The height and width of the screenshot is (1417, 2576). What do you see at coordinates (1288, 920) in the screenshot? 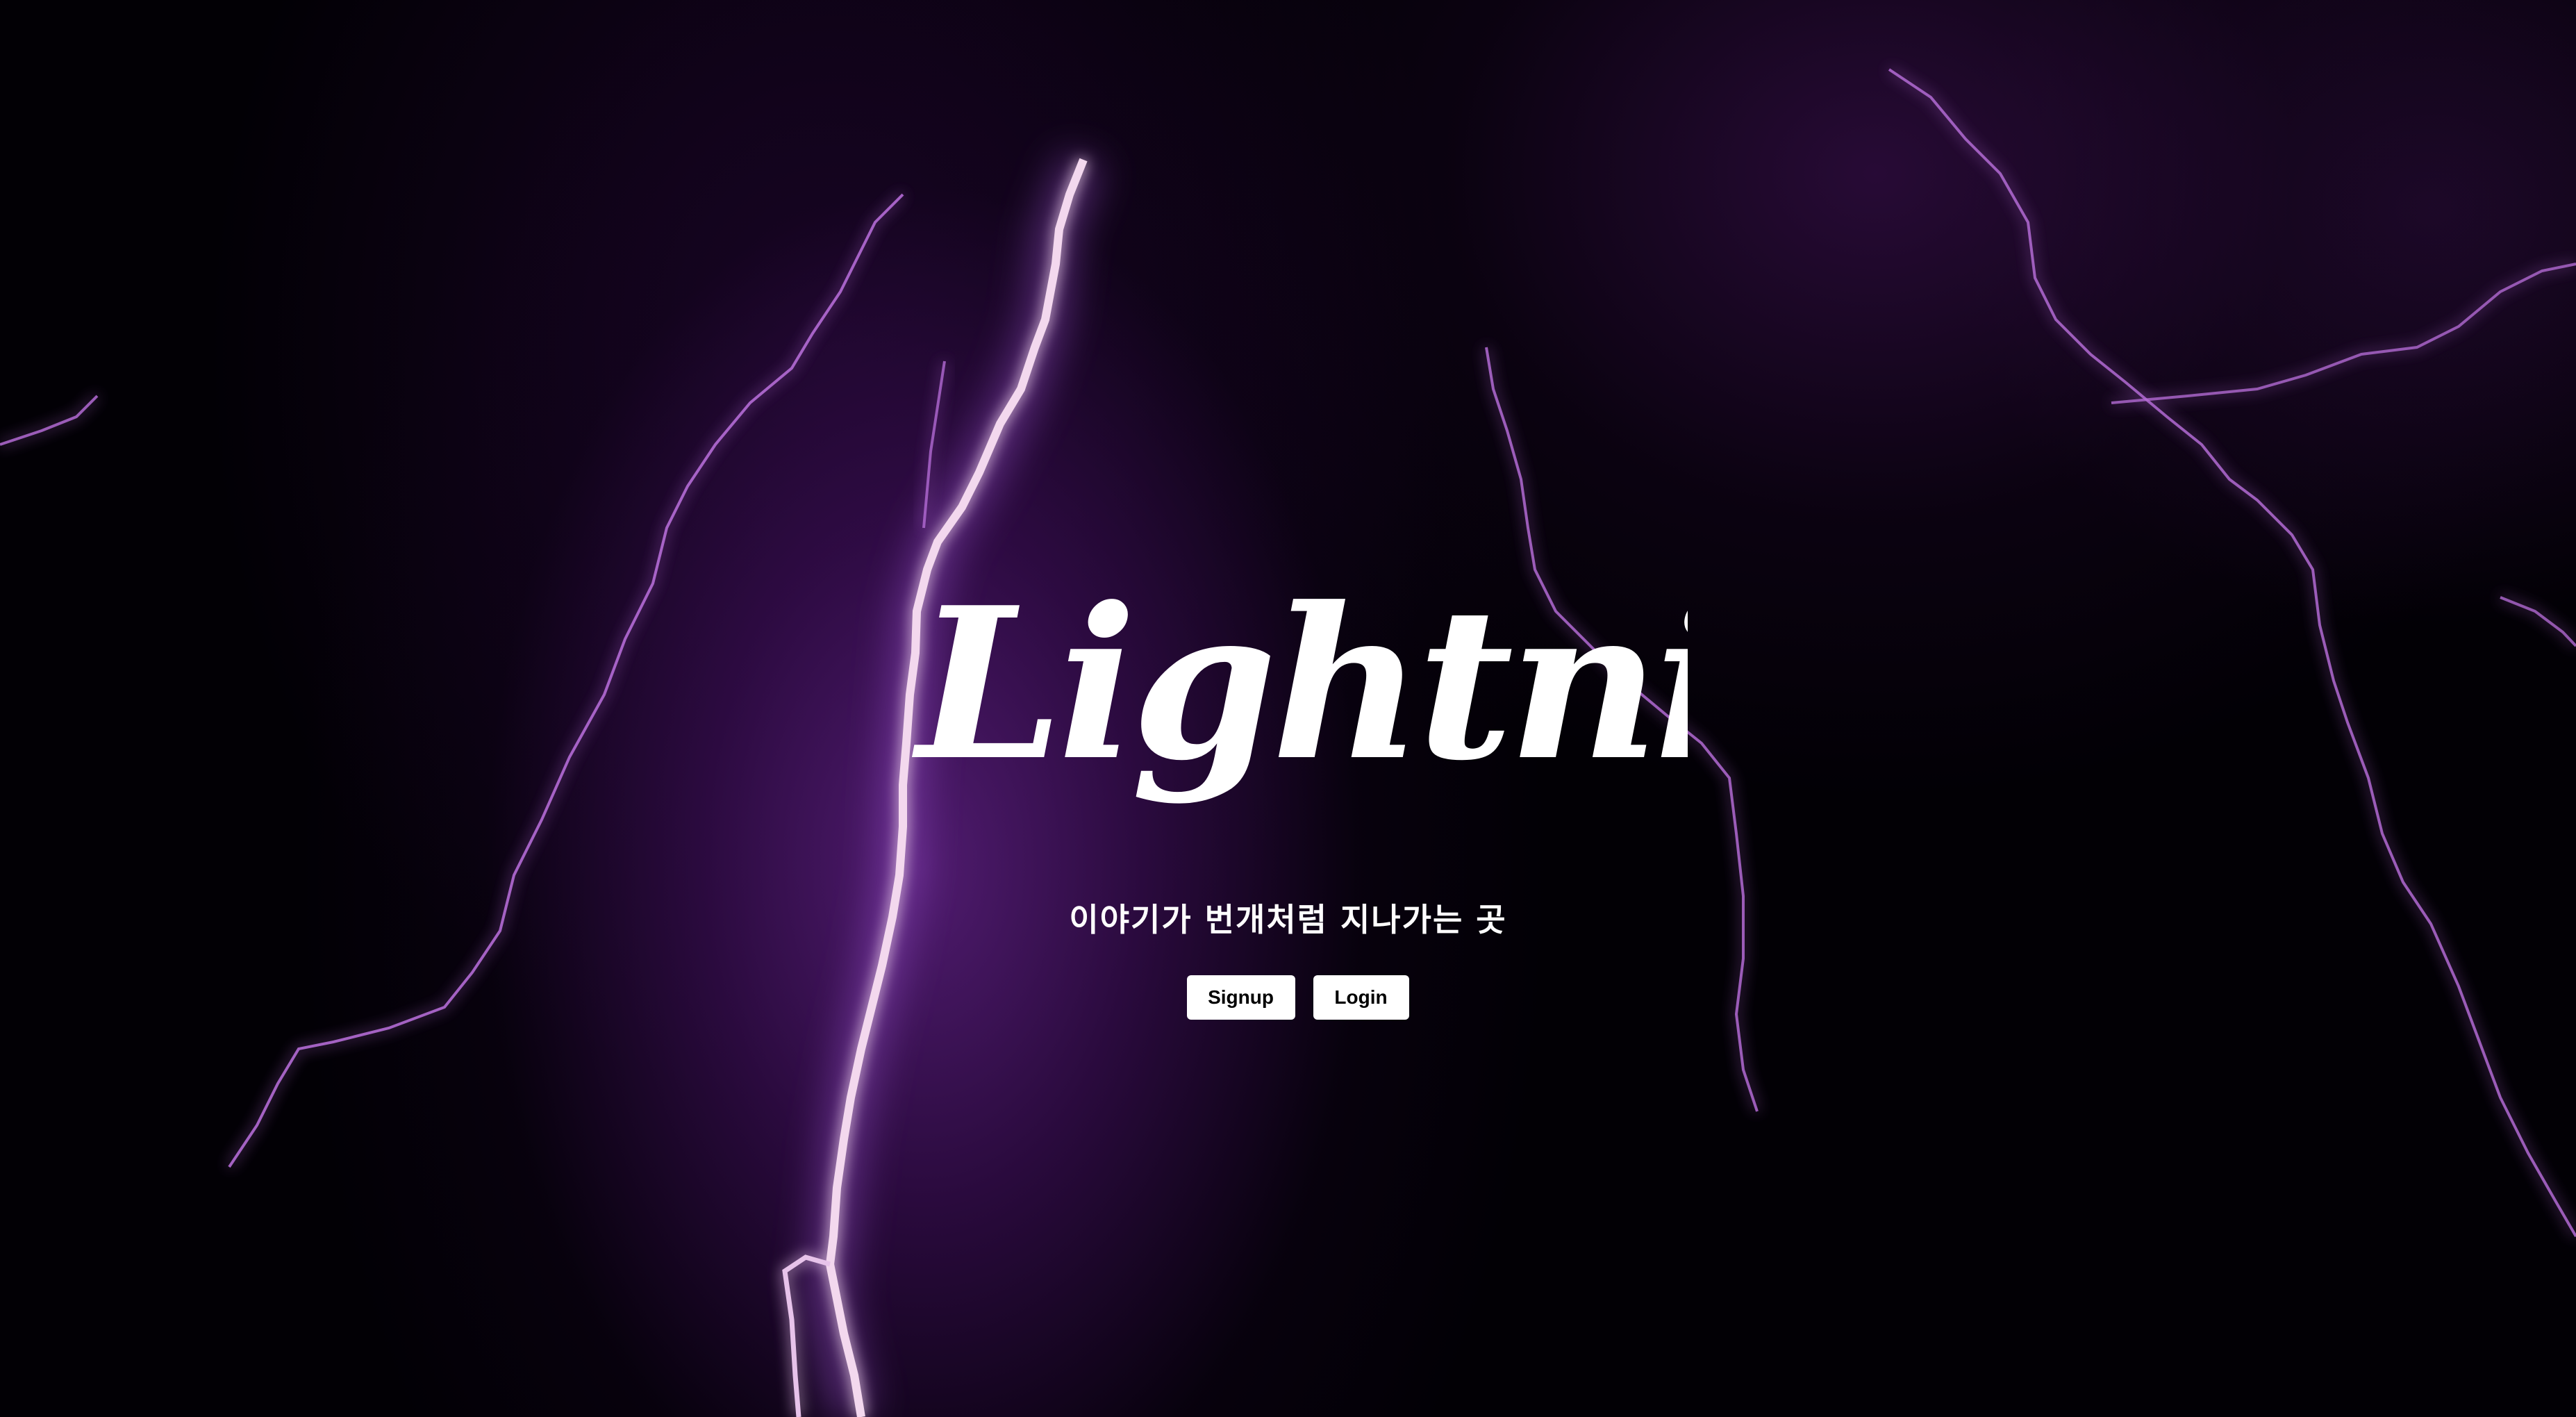
I see `tagline: 이야기가 번개처럼 지나가는 곳` at bounding box center [1288, 920].